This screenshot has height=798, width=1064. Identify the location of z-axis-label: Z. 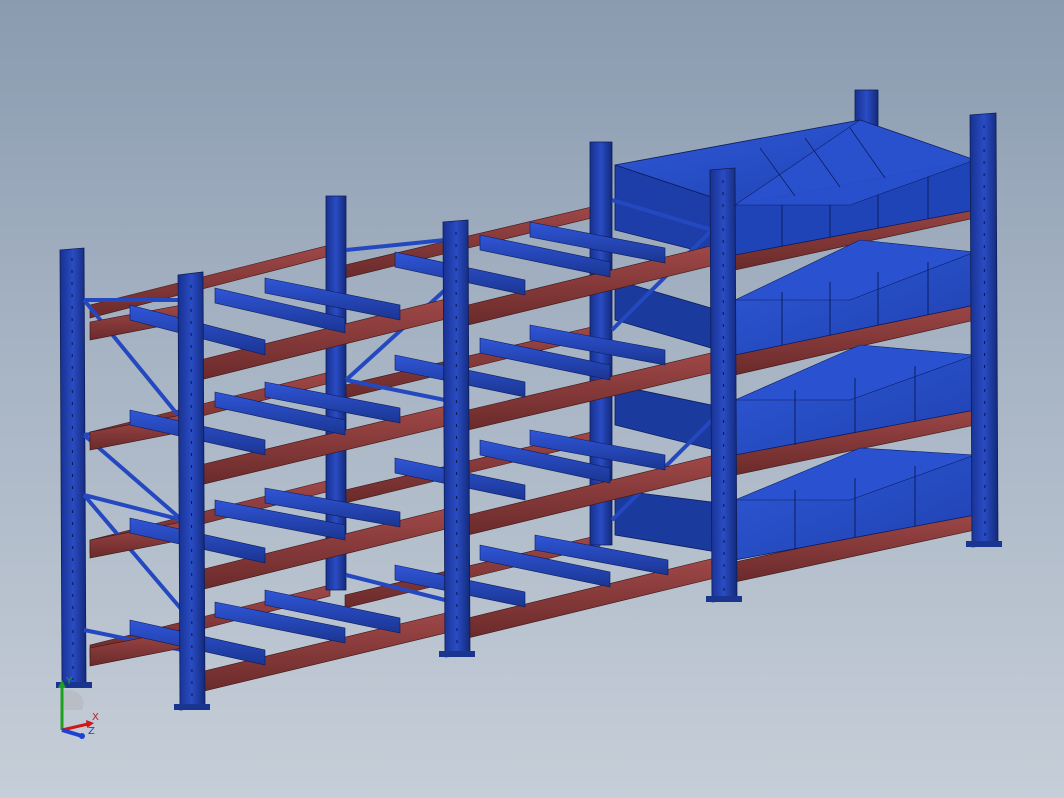
(91, 731).